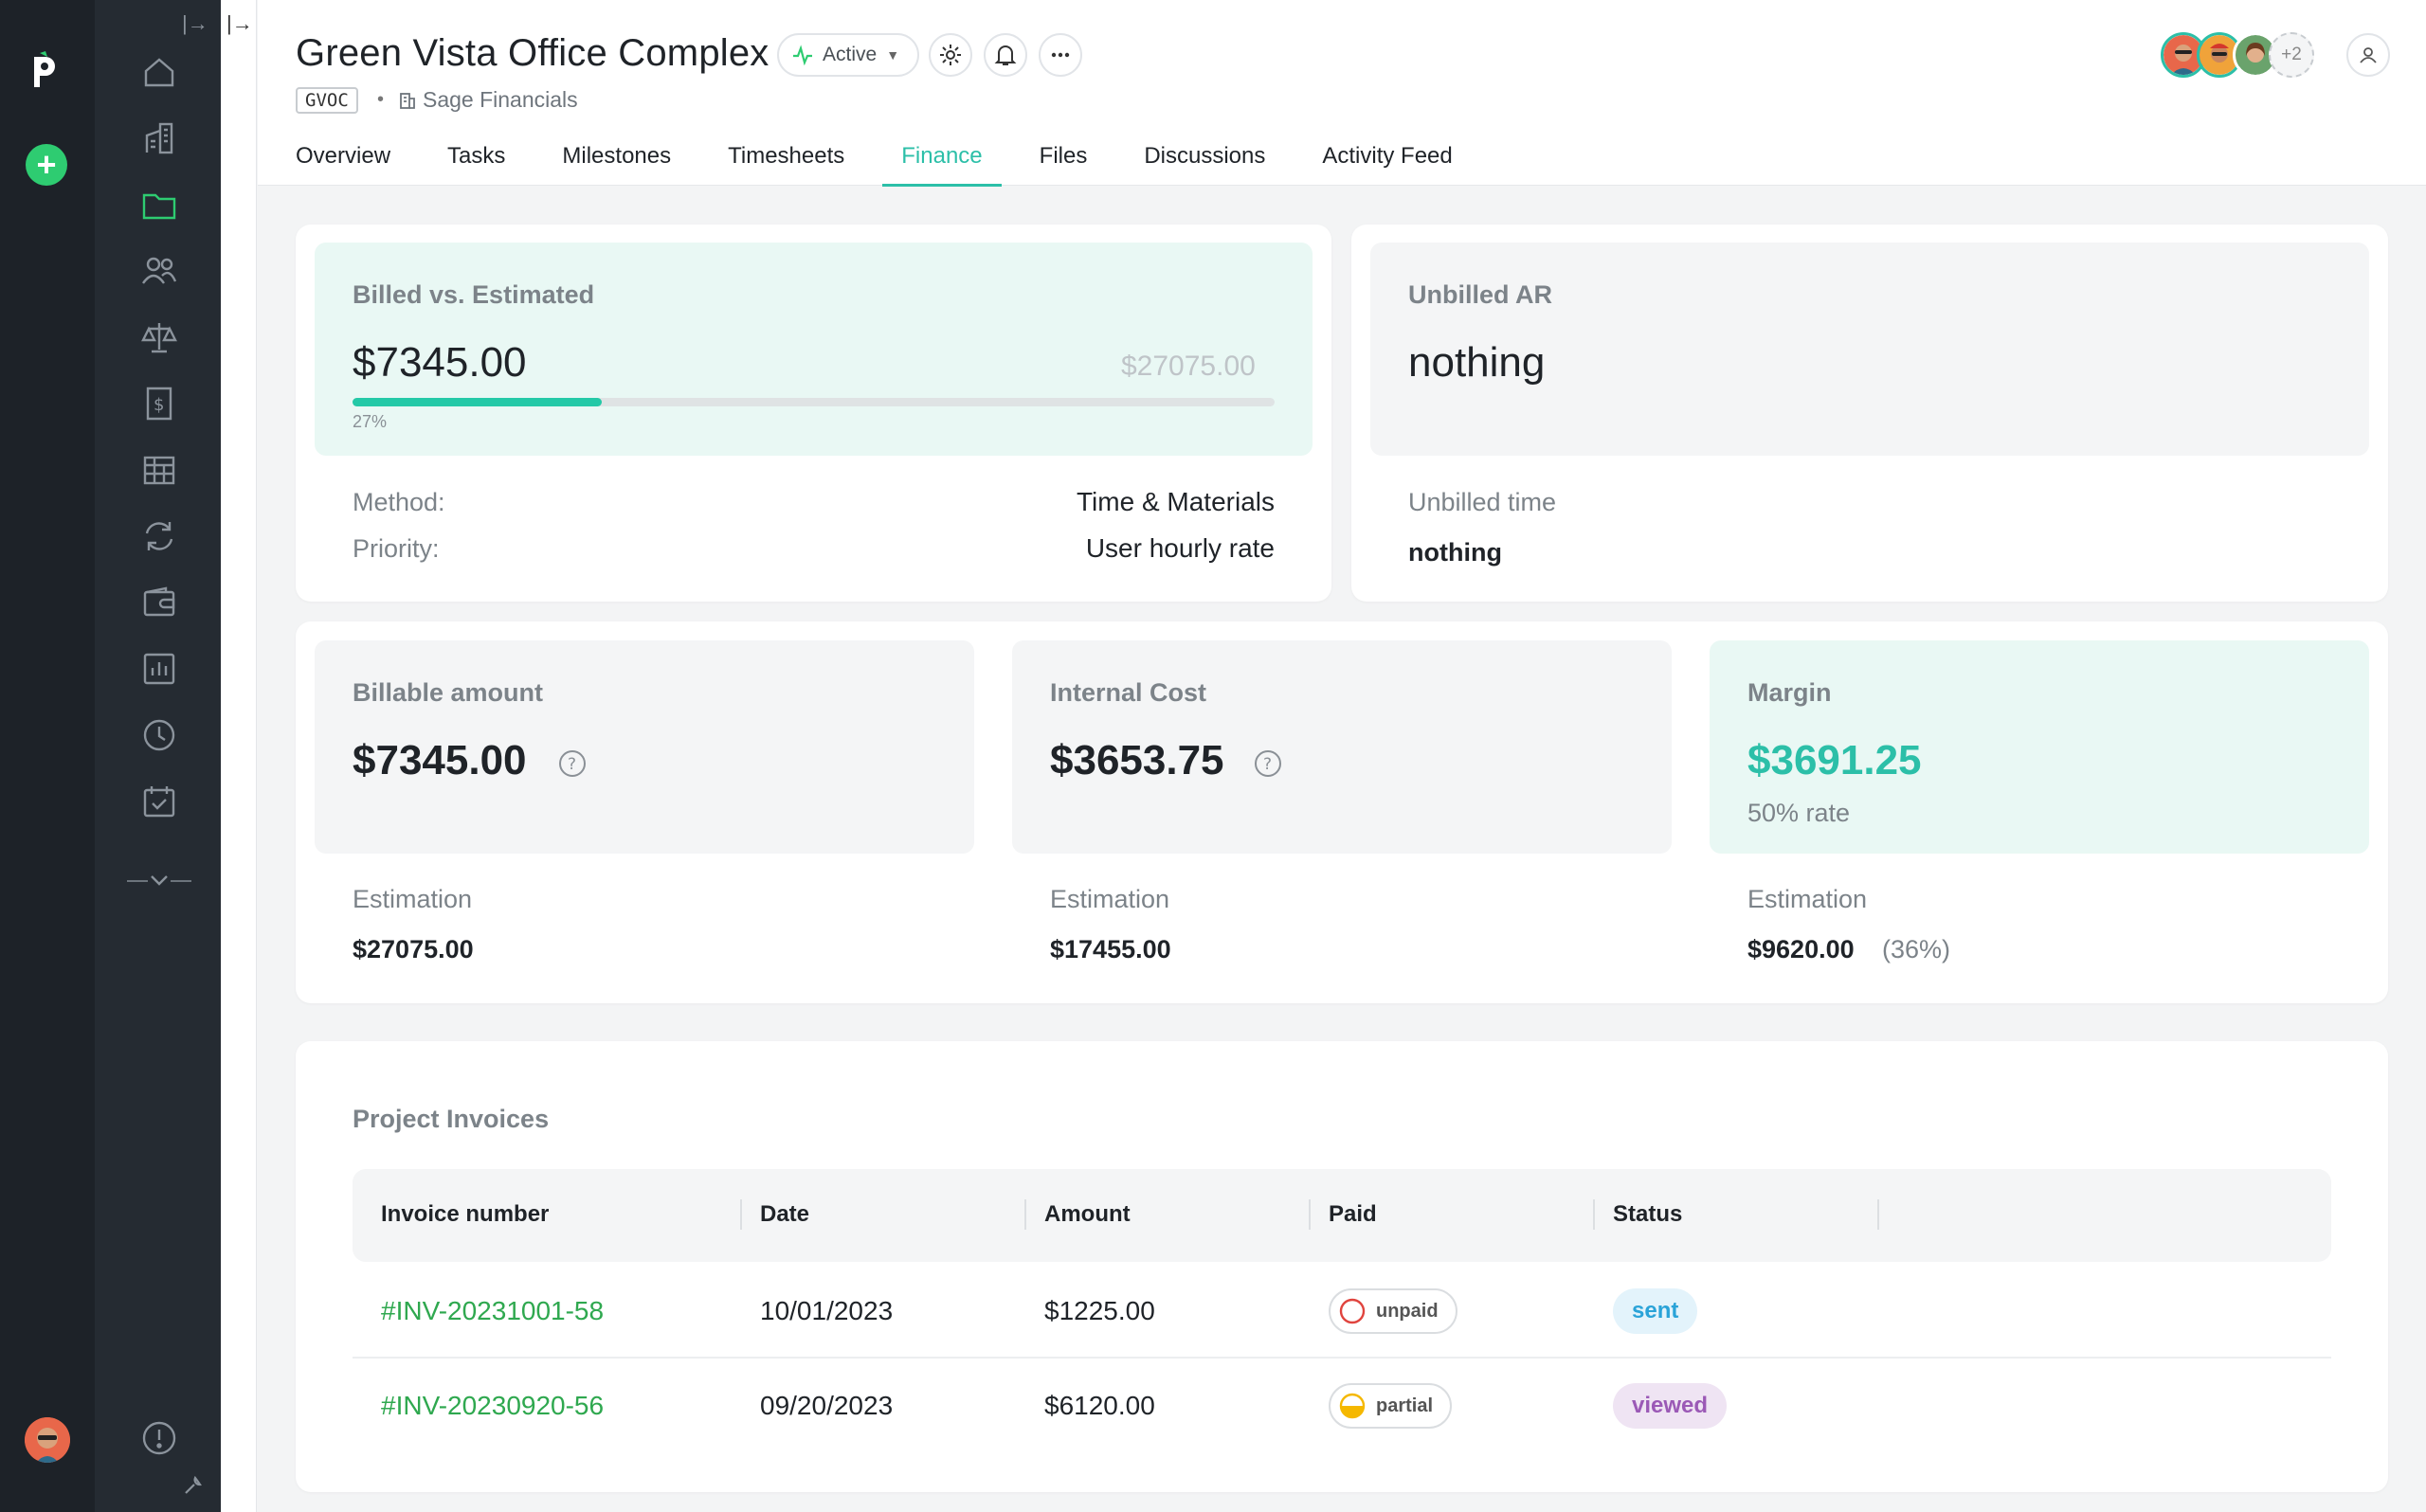 Image resolution: width=2426 pixels, height=1512 pixels. I want to click on logo-icon, so click(44, 69).